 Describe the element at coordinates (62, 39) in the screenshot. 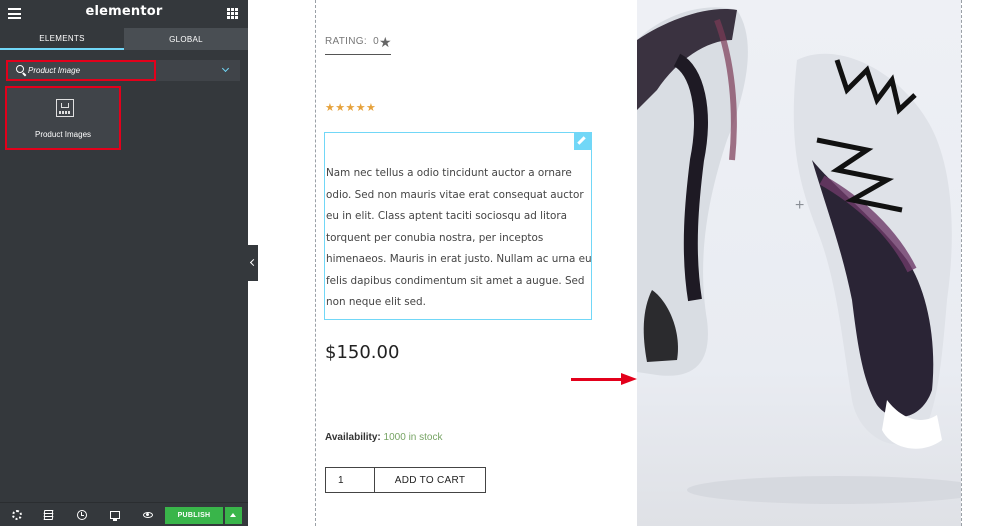

I see `tab-elements: ELEMENTS` at that location.